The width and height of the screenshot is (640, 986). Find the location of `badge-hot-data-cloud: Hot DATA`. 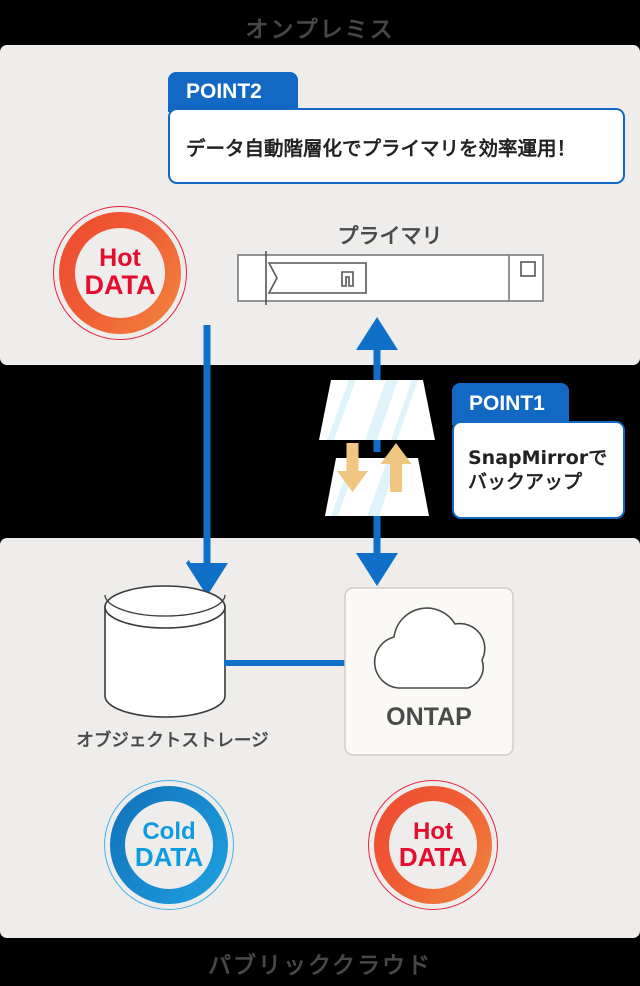

badge-hot-data-cloud: Hot DATA is located at coordinates (433, 845).